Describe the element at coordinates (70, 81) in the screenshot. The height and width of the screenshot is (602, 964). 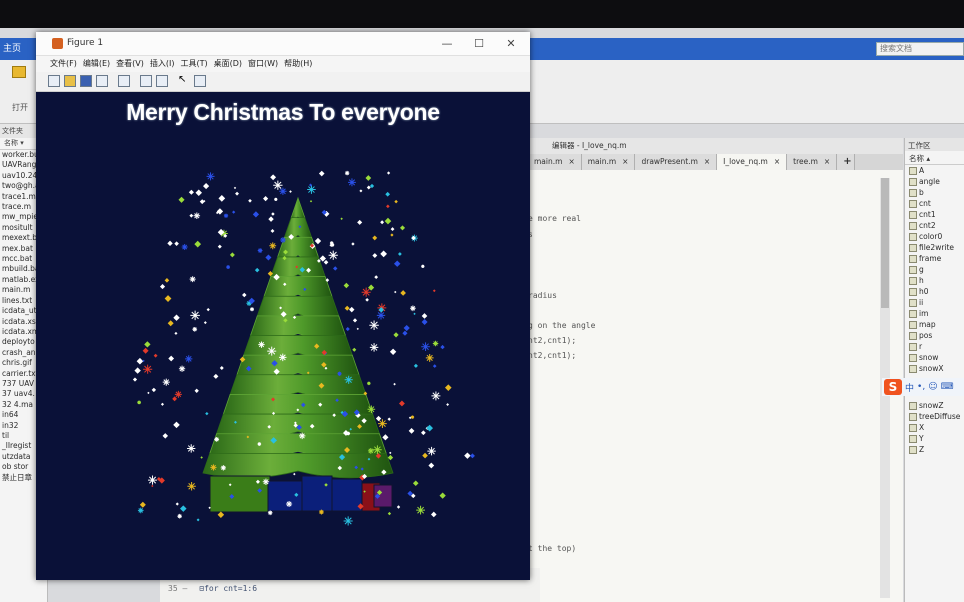
I see `open-file-icon` at that location.